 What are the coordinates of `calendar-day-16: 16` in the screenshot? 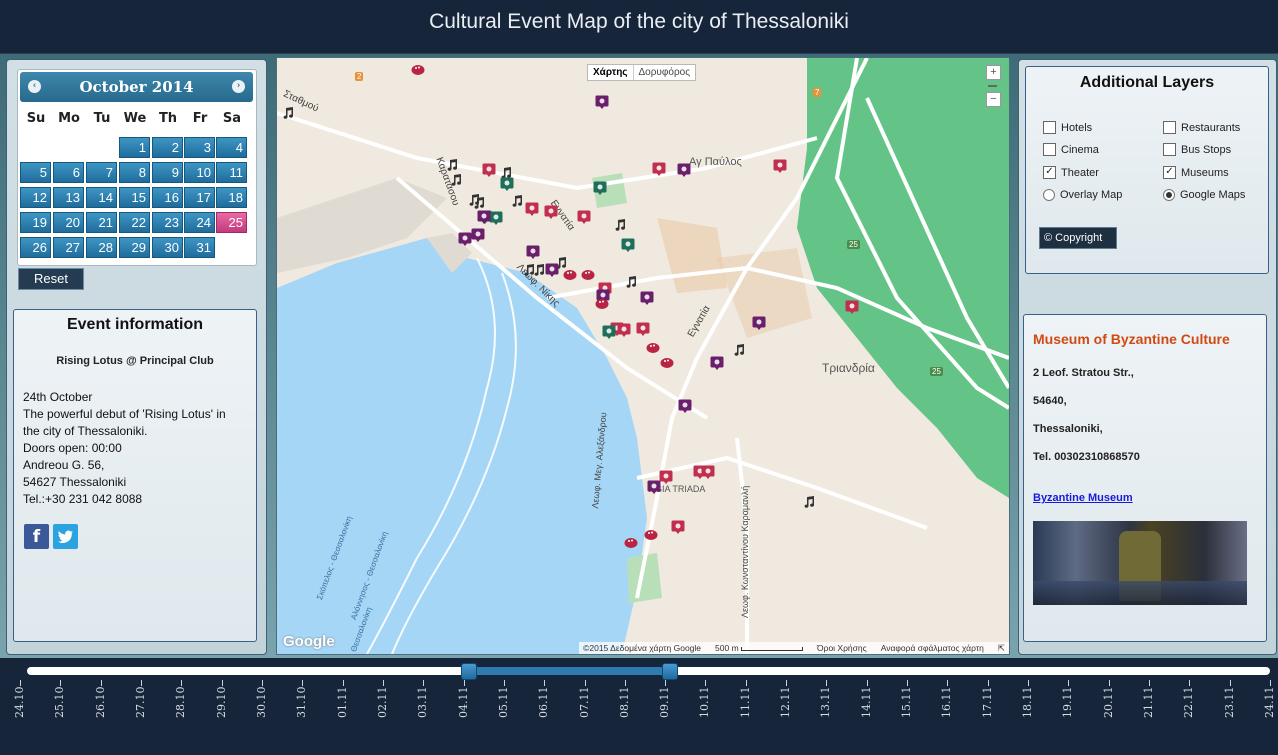 It's located at (167, 197).